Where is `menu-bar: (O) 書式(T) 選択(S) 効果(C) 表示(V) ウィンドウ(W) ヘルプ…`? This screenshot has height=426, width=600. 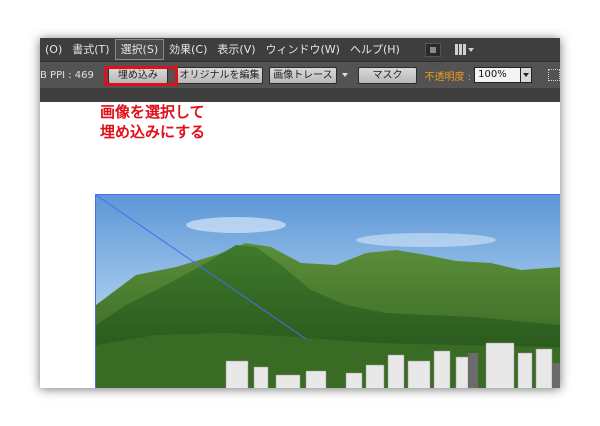 menu-bar: (O) 書式(T) 選択(S) 効果(C) 表示(V) ウィンドウ(W) ヘルプ… is located at coordinates (300, 49).